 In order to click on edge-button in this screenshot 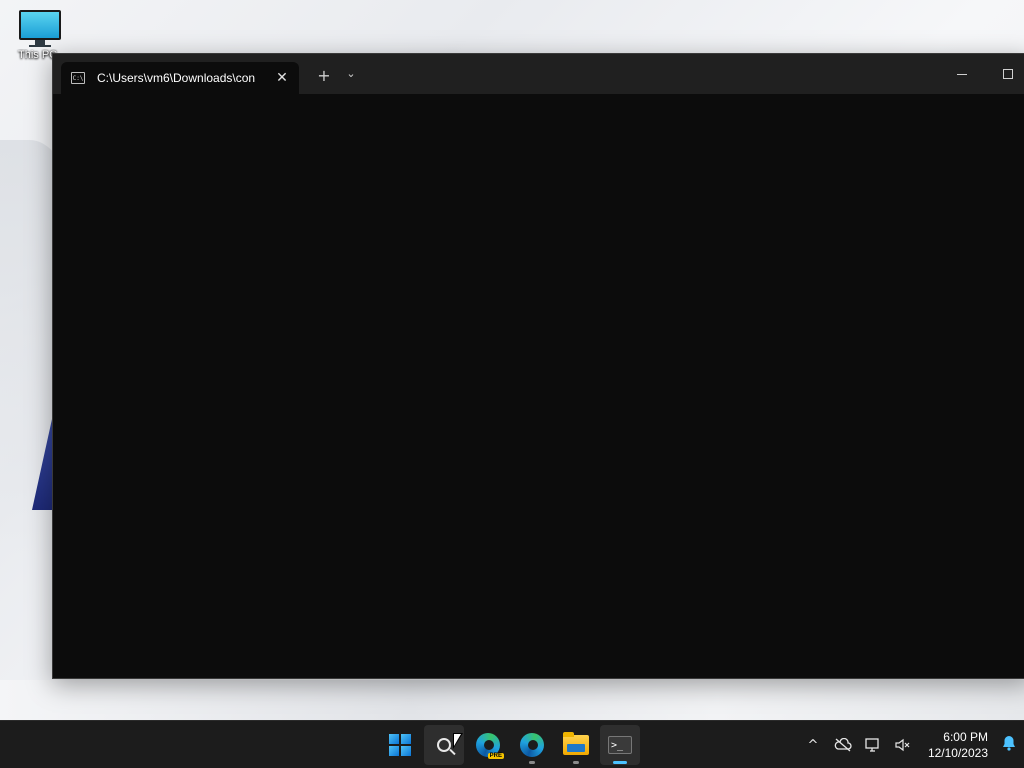, I will do `click(532, 745)`.